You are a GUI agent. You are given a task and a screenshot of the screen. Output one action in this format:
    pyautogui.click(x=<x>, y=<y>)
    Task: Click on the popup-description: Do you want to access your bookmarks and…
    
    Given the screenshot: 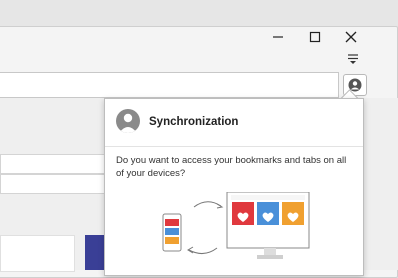 What is the action you would take?
    pyautogui.click(x=231, y=167)
    